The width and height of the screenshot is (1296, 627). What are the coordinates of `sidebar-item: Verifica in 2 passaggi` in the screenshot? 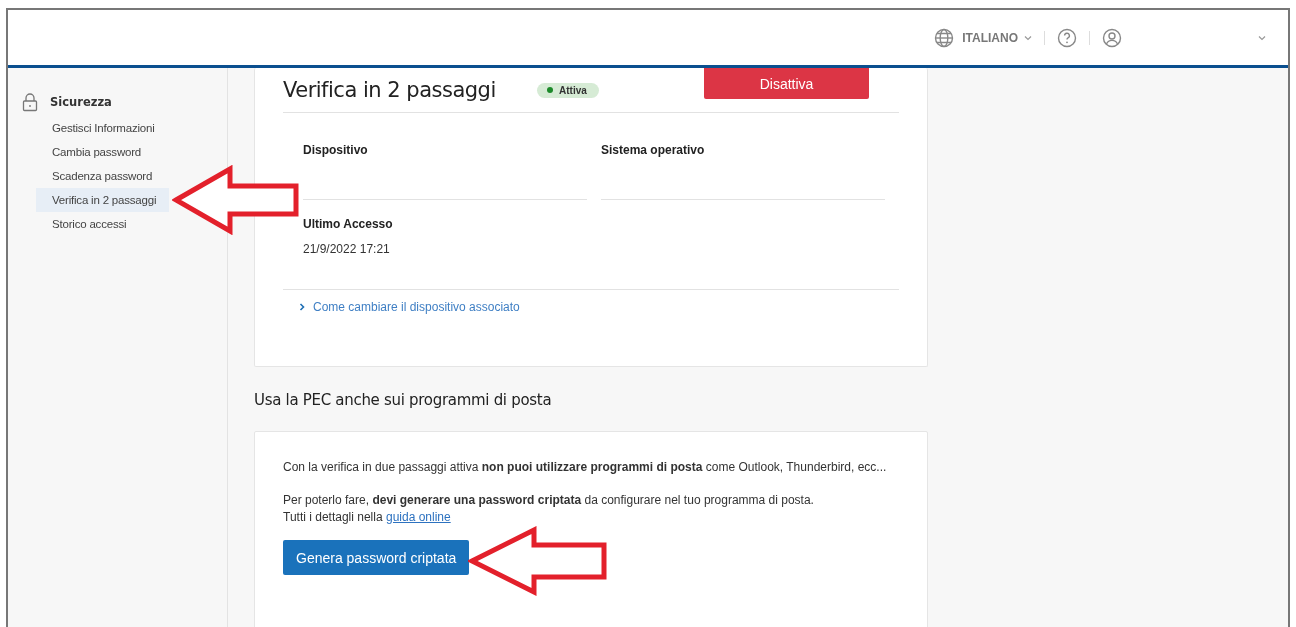 It's located at (102, 200).